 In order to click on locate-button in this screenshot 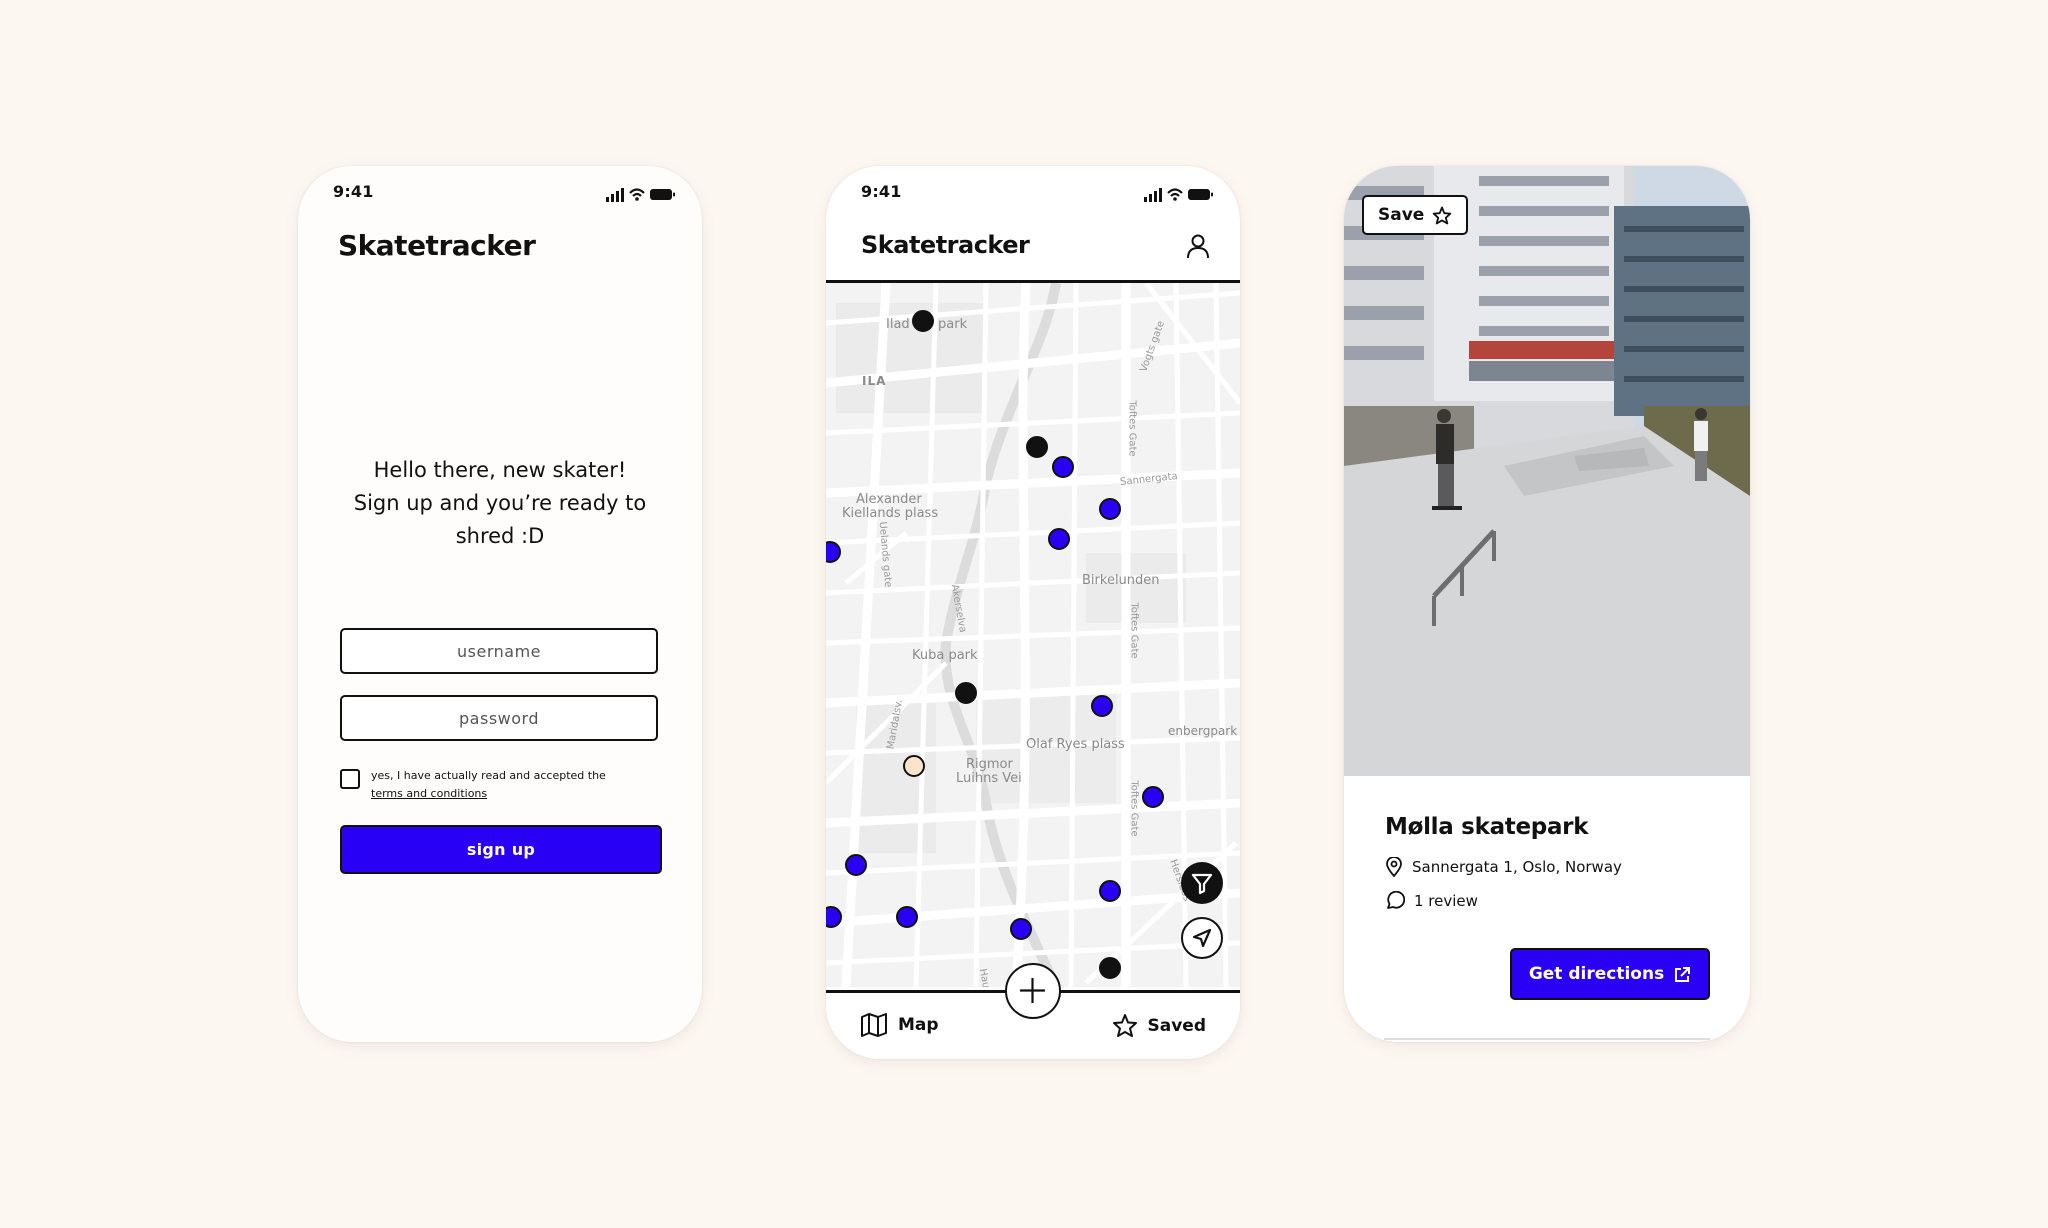, I will do `click(1202, 938)`.